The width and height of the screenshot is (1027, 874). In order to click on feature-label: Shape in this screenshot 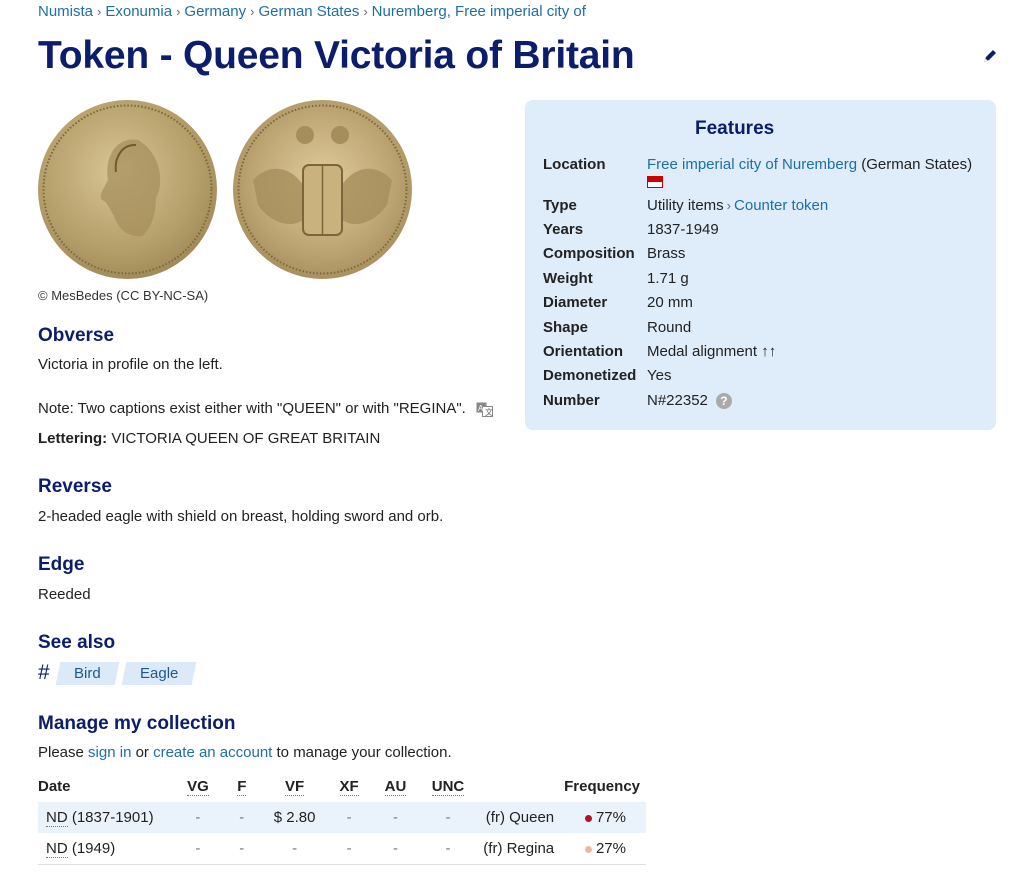, I will do `click(566, 327)`.